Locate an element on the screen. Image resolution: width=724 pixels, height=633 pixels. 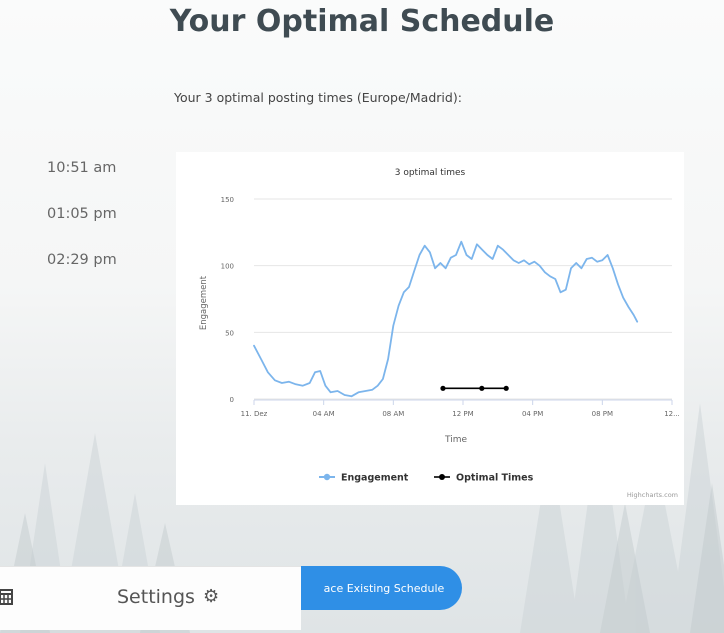
legend-item-optimal-times: Optimal Times is located at coordinates (484, 478).